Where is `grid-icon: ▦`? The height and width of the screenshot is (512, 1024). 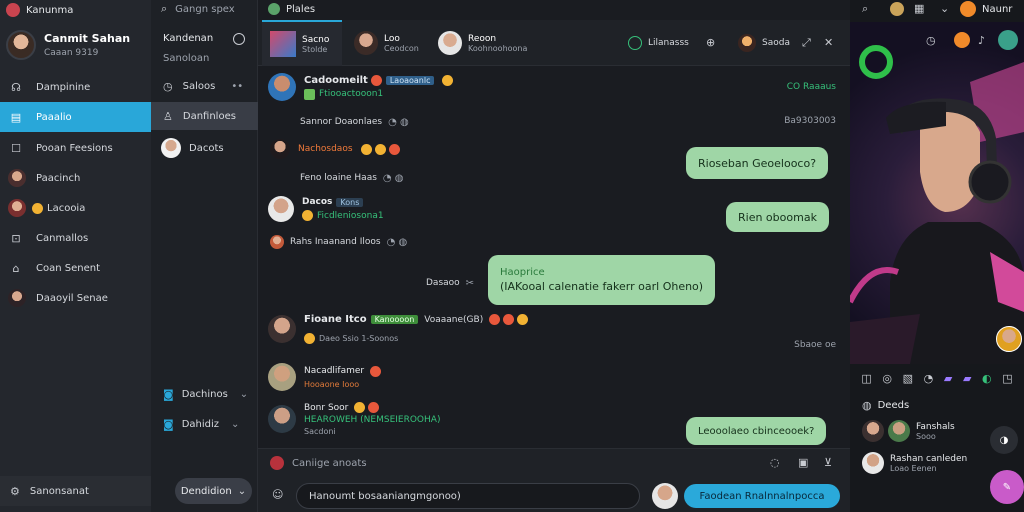
grid-icon: ▦ is located at coordinates (919, 8).